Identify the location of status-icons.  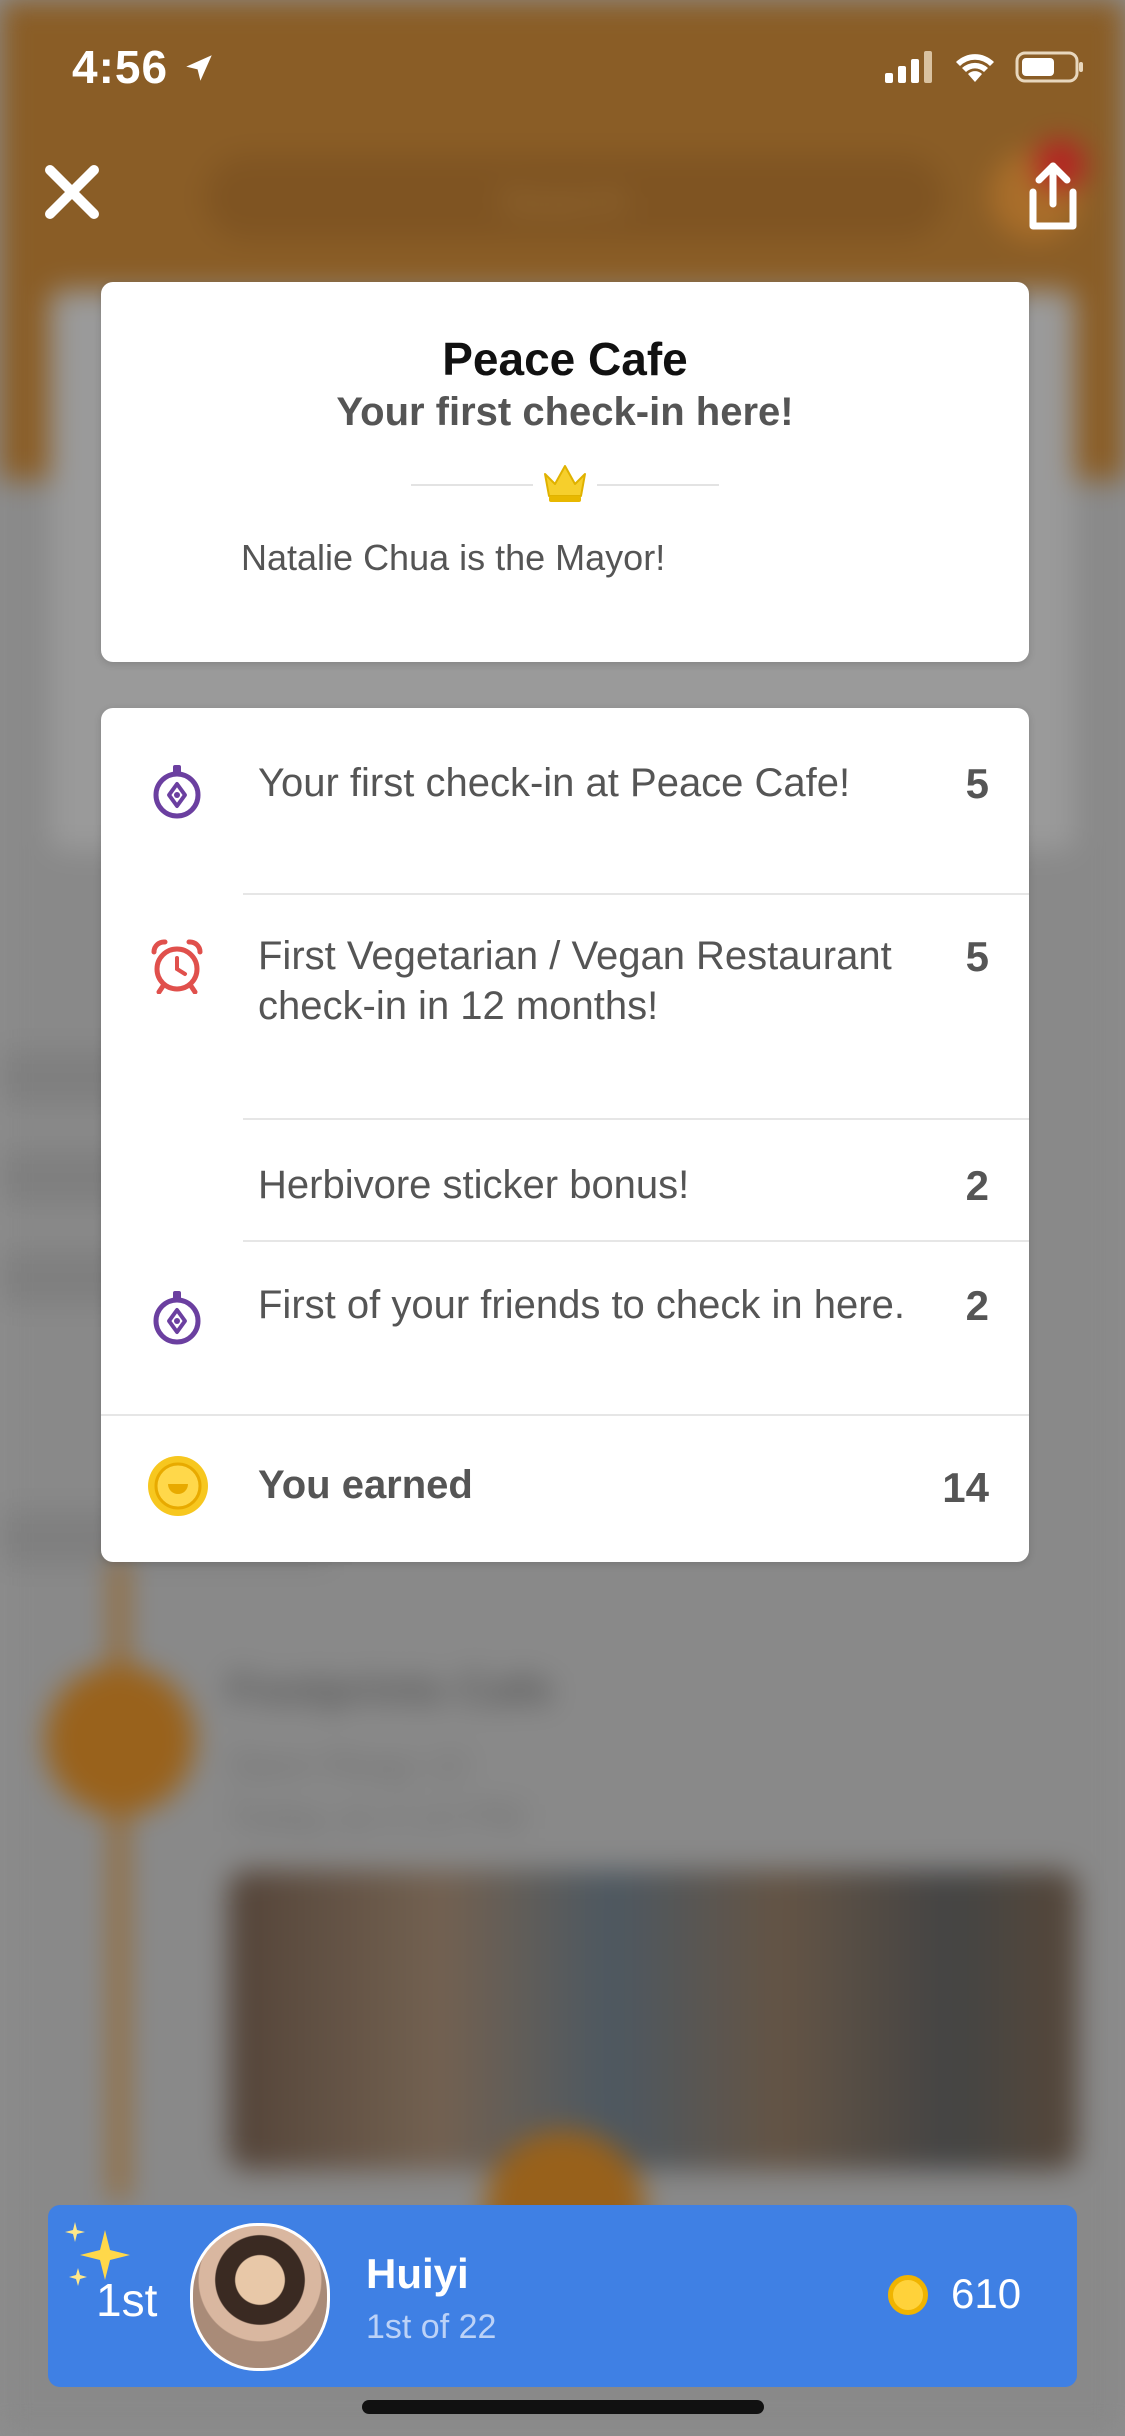
(985, 67).